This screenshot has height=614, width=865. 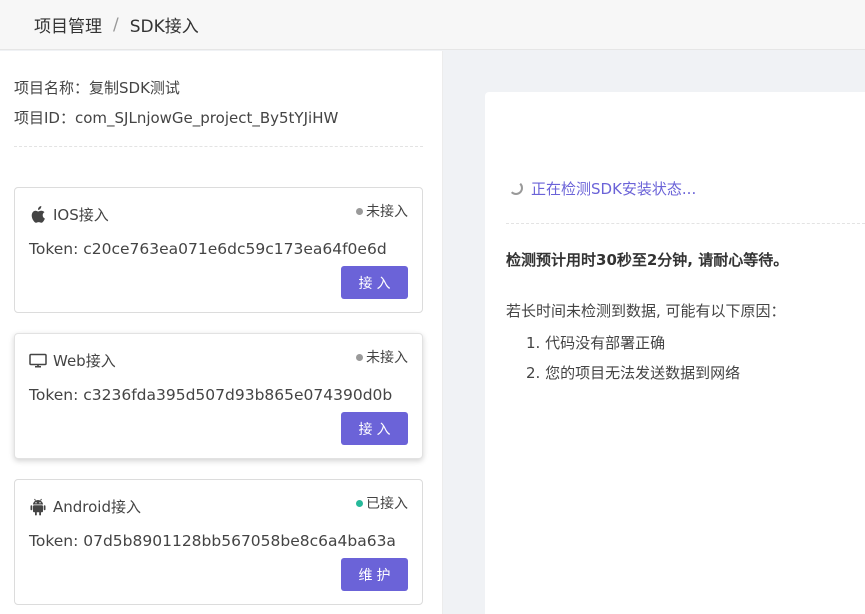 What do you see at coordinates (646, 311) in the screenshot?
I see `reason-title: 若长时间未检测到数据, 可能有以下原因：` at bounding box center [646, 311].